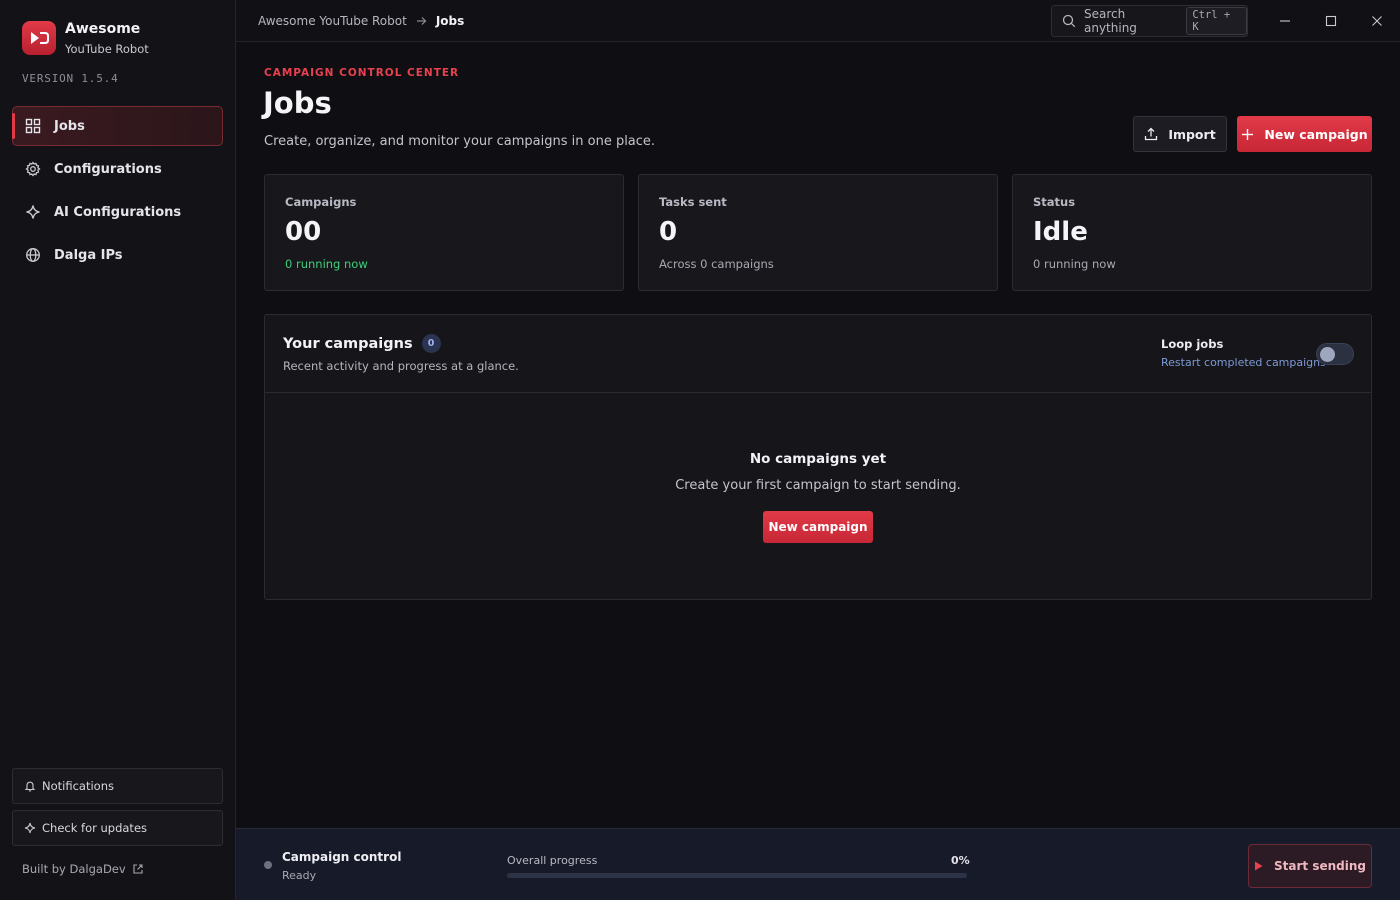 This screenshot has width=1400, height=900. I want to click on brand: Awesome YouTube Robot, so click(85, 39).